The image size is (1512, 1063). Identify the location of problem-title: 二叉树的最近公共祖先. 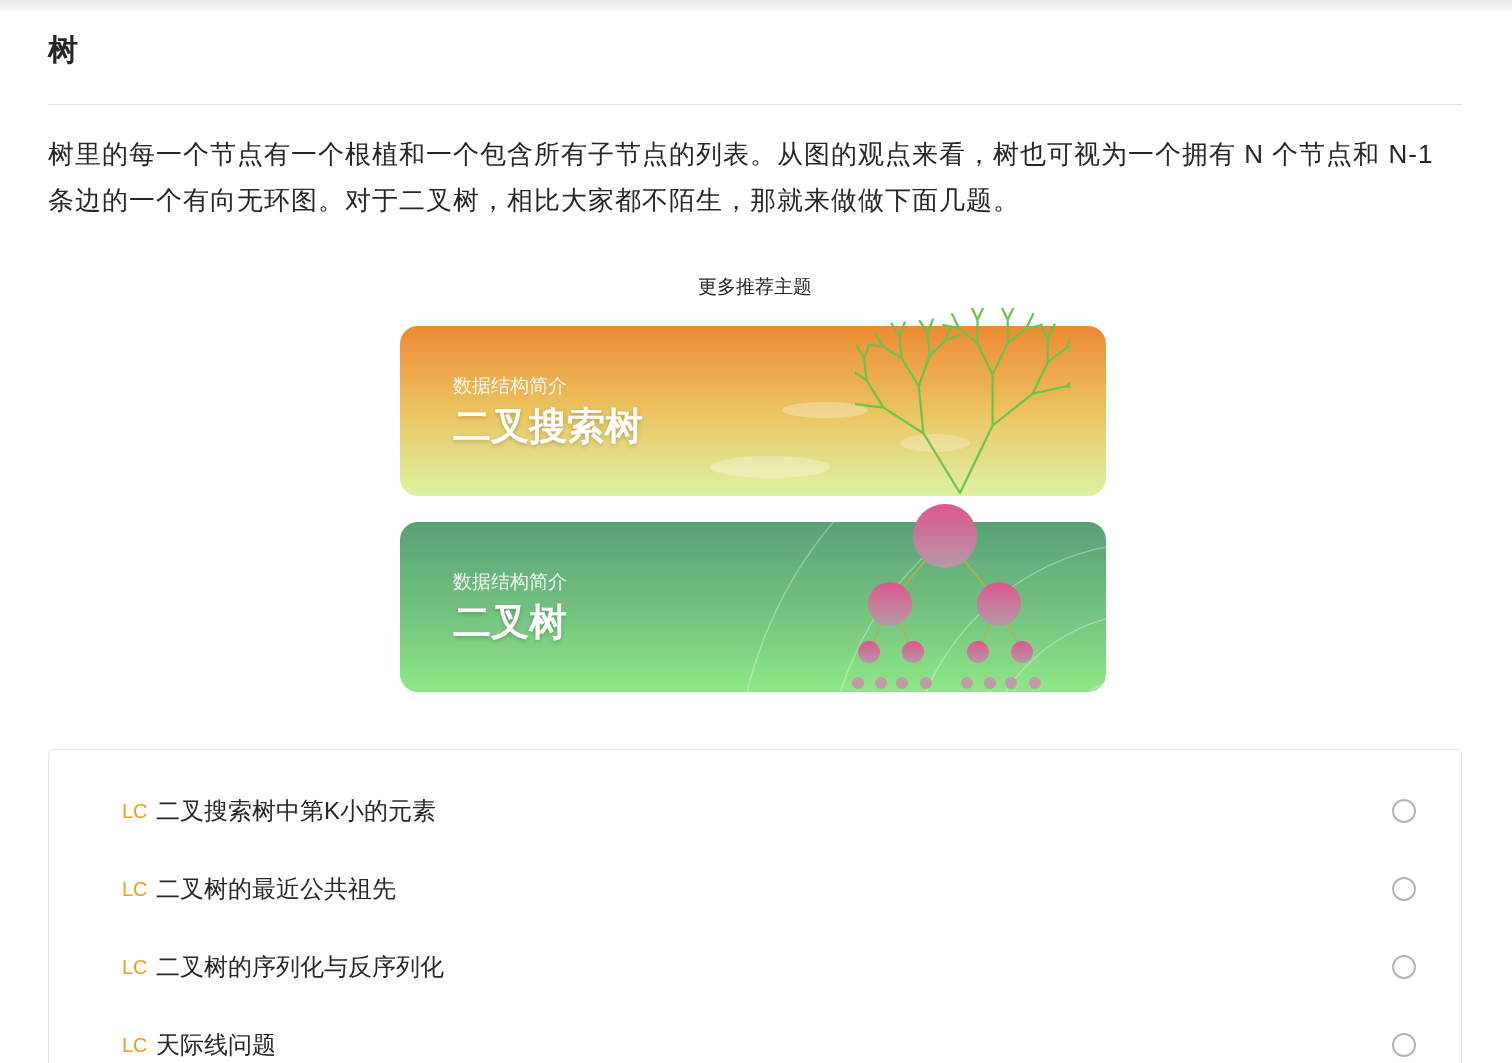
(276, 889).